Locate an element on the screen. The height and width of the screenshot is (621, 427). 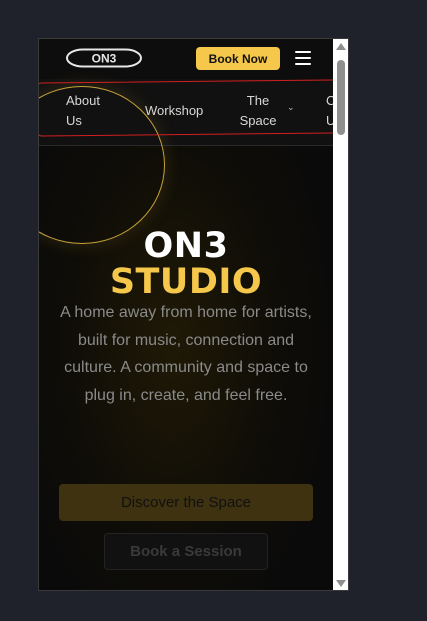
scroll-up-arrow-icon is located at coordinates (341, 46).